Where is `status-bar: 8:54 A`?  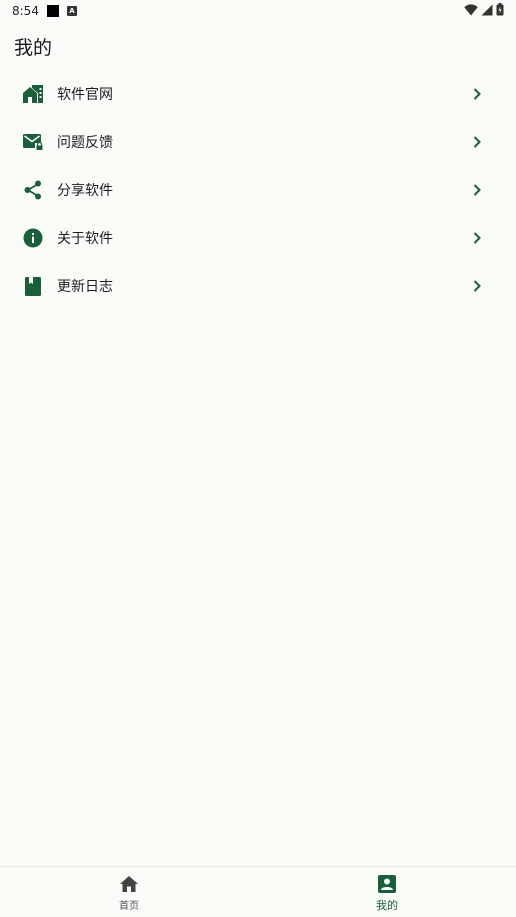
status-bar: 8:54 A is located at coordinates (258, 11).